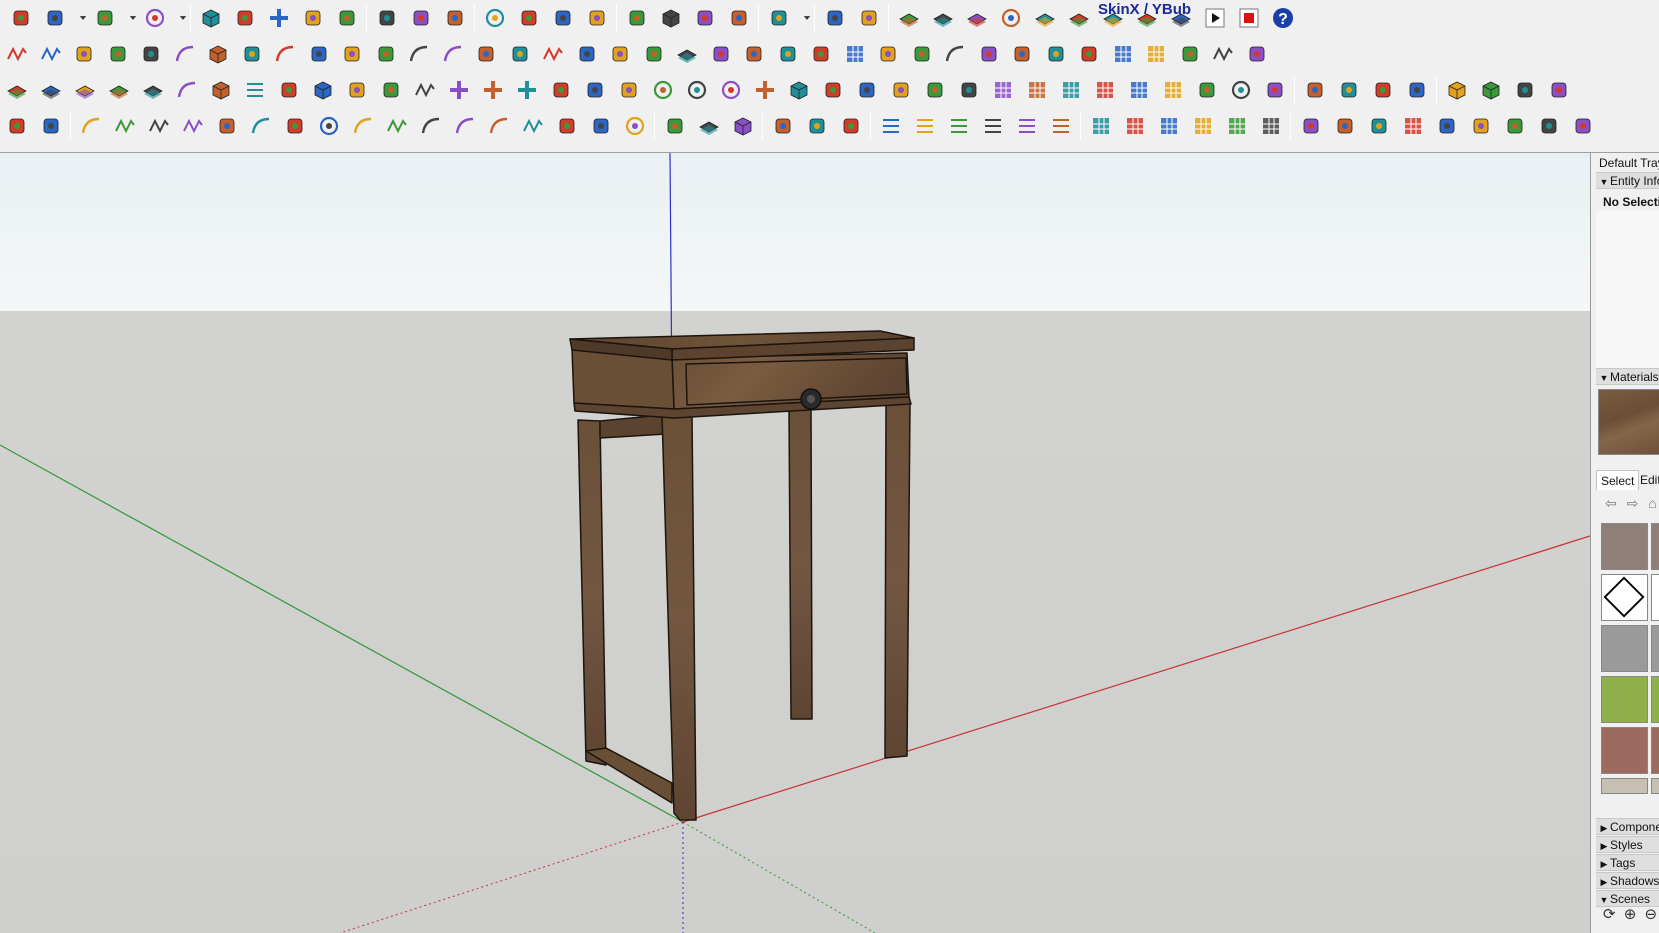 This screenshot has width=1659, height=933. What do you see at coordinates (671, 18) in the screenshot?
I see `sandbox-icon` at bounding box center [671, 18].